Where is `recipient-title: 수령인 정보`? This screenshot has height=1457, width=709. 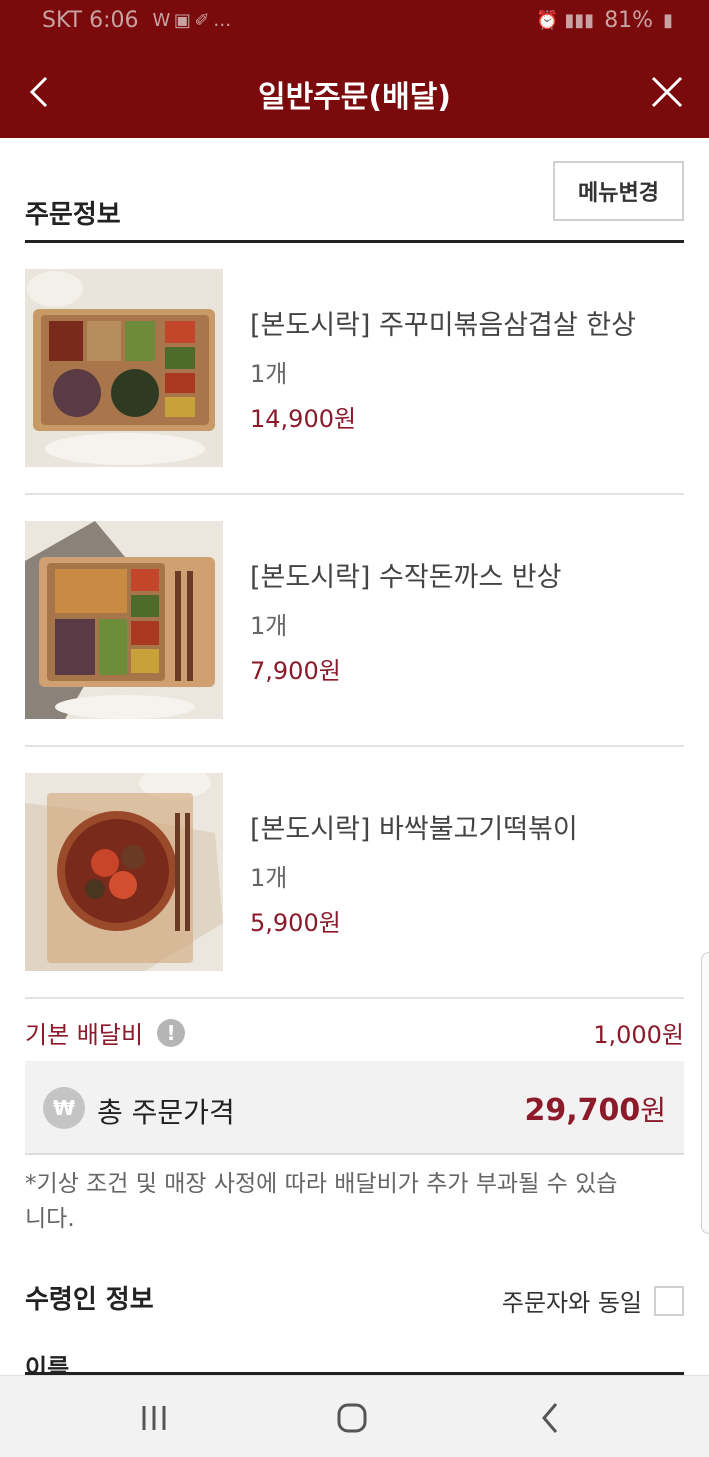 recipient-title: 수령인 정보 is located at coordinates (89, 1300).